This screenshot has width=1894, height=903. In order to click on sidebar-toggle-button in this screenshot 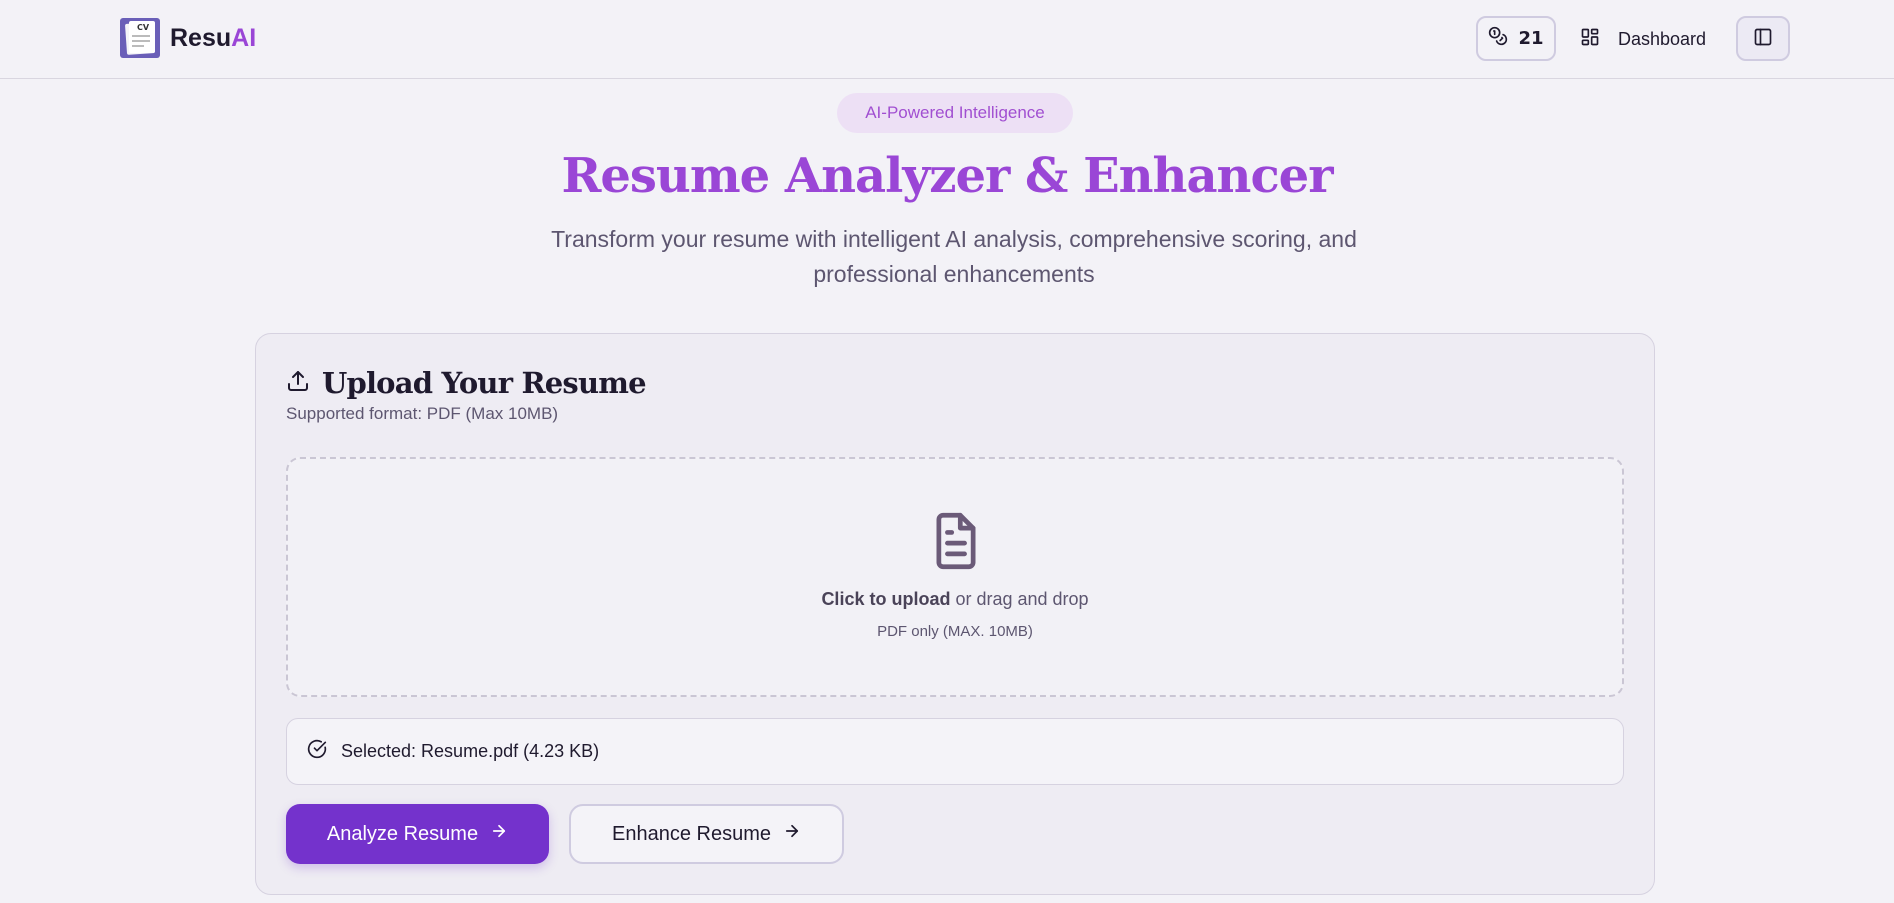, I will do `click(1763, 38)`.